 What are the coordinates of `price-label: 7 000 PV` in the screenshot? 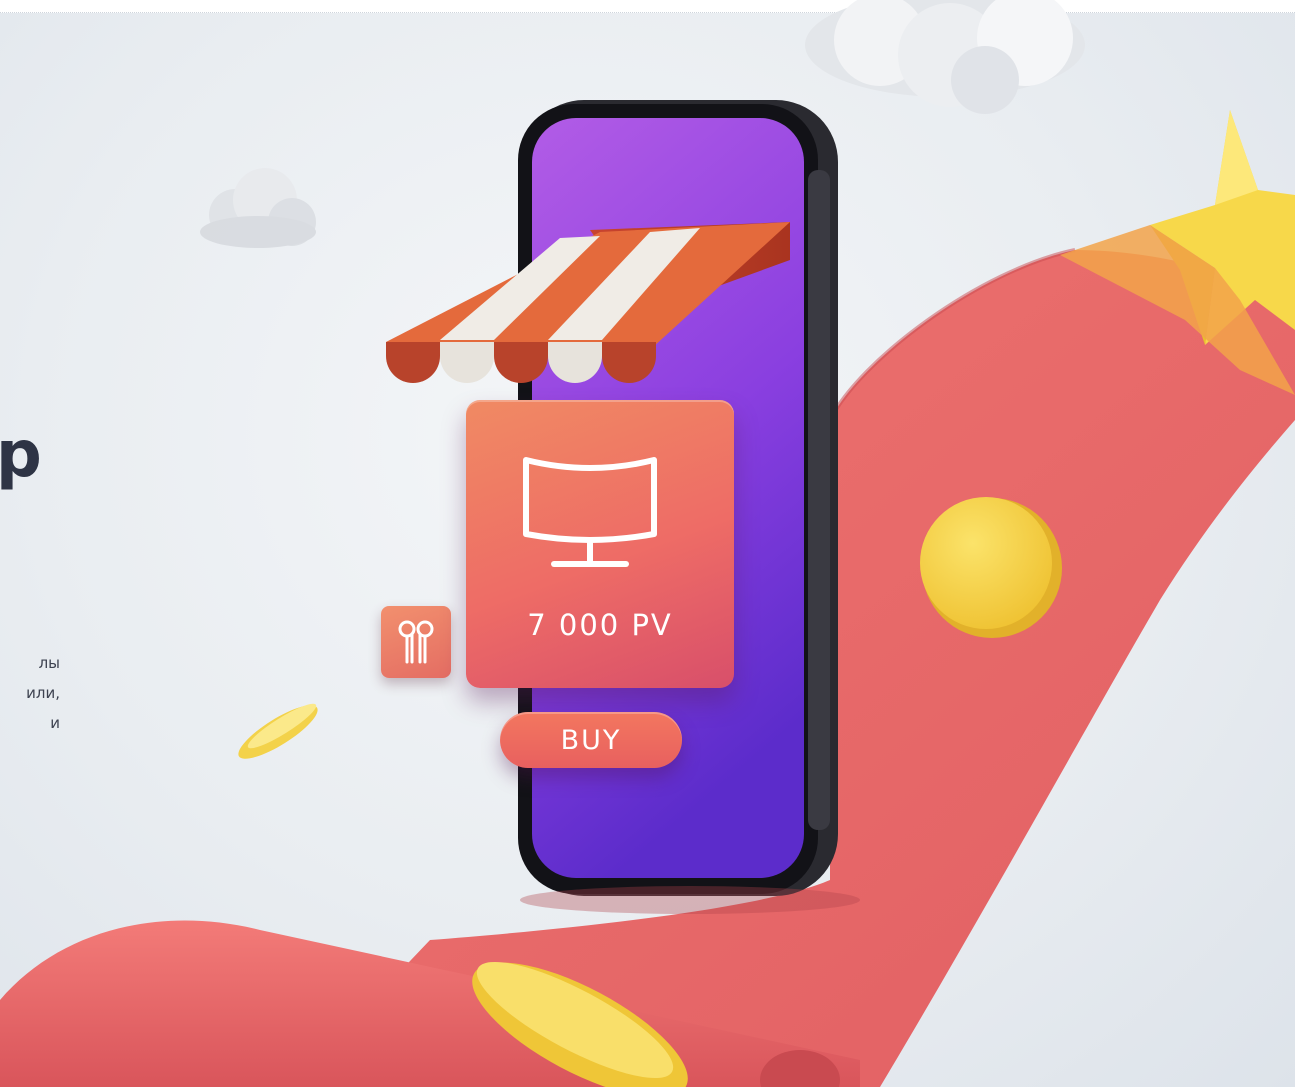 It's located at (600, 625).